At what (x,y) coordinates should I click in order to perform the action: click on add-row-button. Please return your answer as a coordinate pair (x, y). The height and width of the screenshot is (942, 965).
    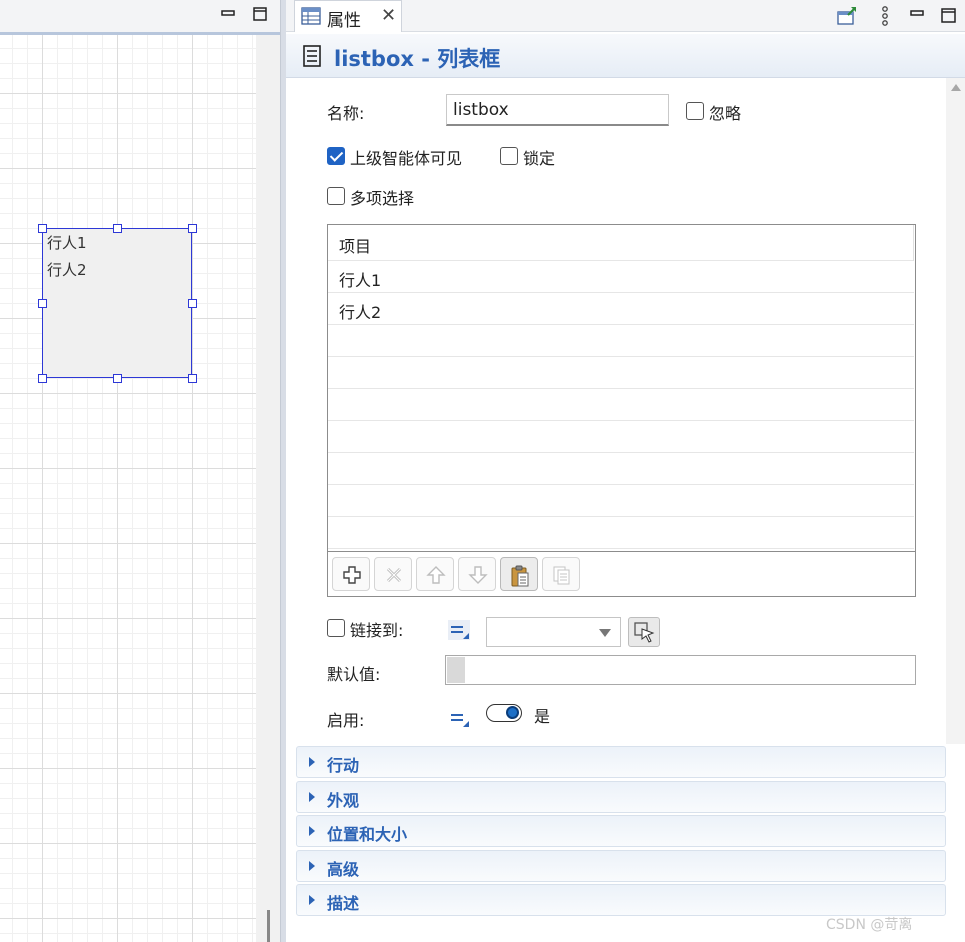
    Looking at the image, I should click on (351, 574).